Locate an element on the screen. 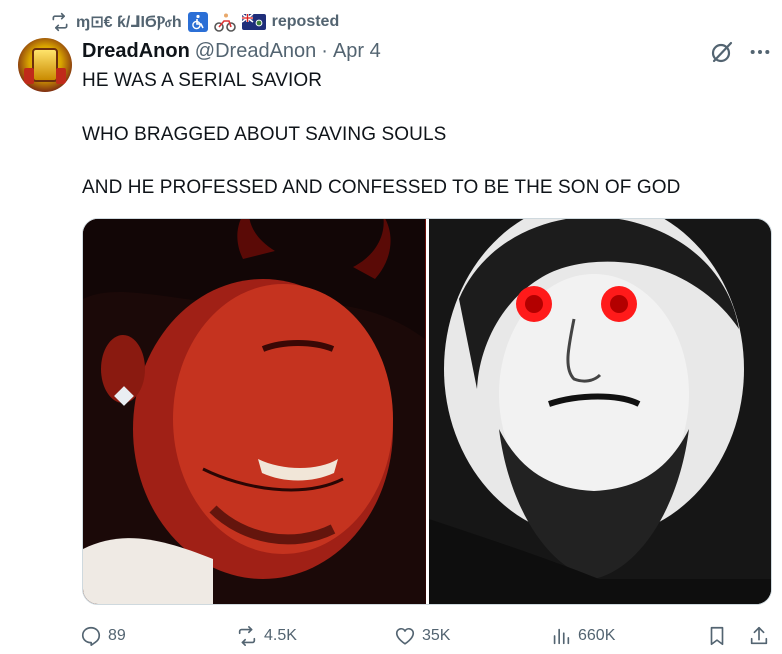 Image resolution: width=782 pixels, height=654 pixels. reply-icon is located at coordinates (91, 636).